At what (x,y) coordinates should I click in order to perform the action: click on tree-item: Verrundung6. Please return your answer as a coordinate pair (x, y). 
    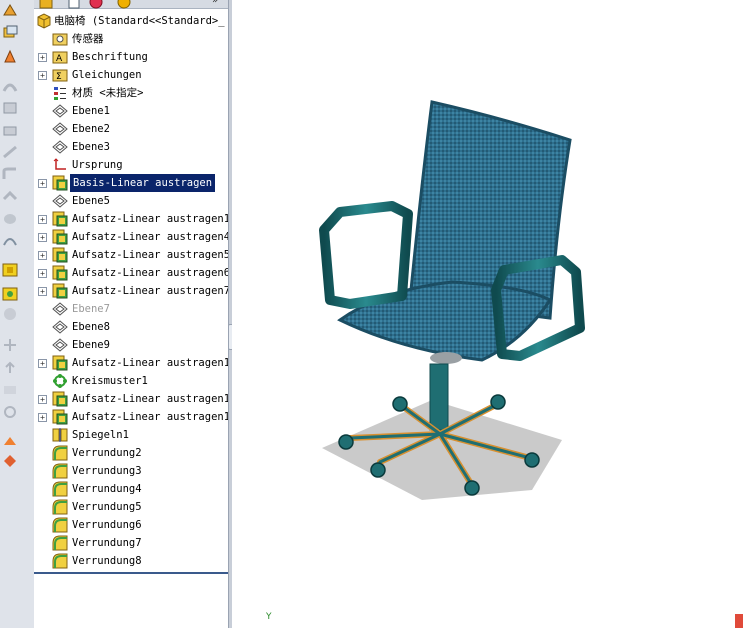
    Looking at the image, I should click on (131, 525).